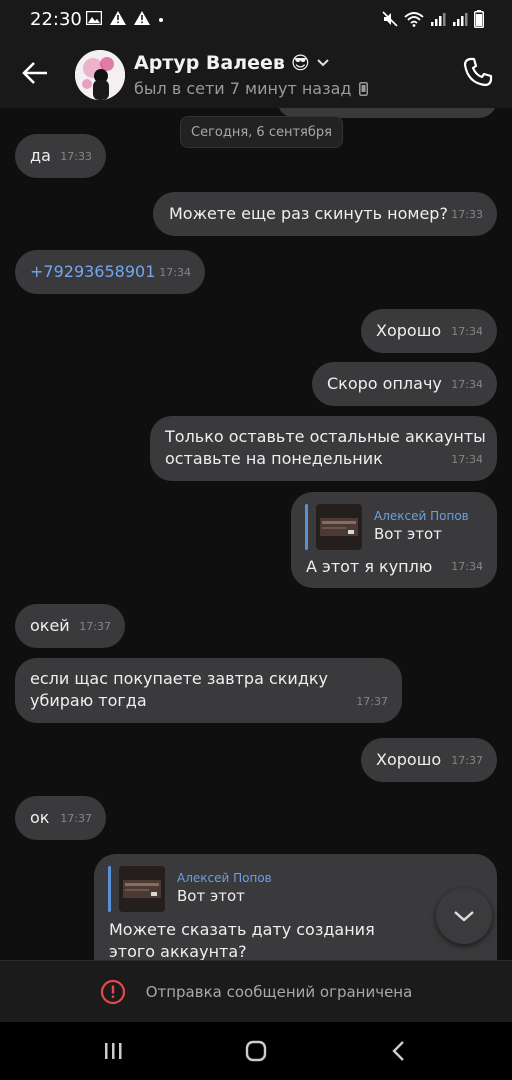 The width and height of the screenshot is (512, 1080). I want to click on contact-name-text: Артур Валеев, so click(209, 63).